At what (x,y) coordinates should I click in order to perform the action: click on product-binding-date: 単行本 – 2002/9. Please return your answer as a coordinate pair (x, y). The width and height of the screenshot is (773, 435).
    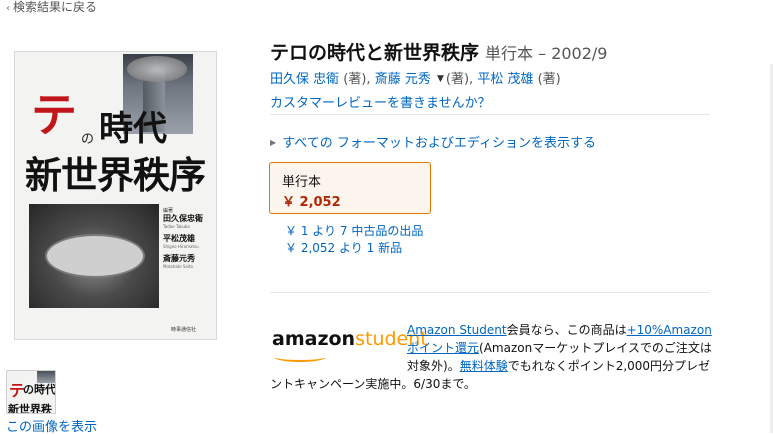
    Looking at the image, I should click on (546, 53).